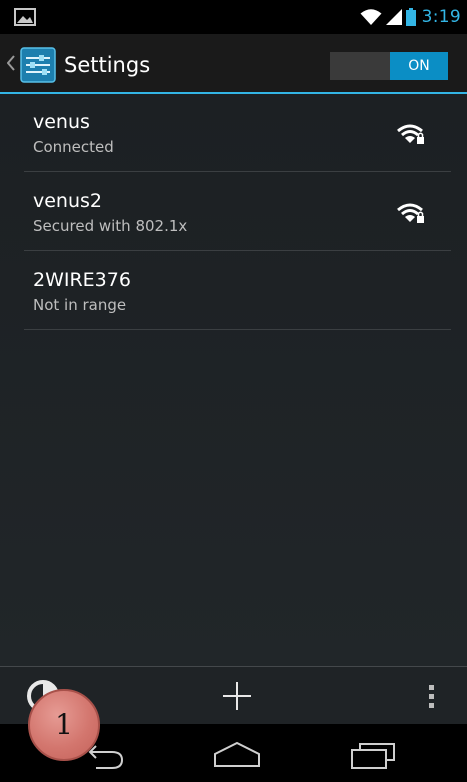 This screenshot has width=467, height=782. Describe the element at coordinates (237, 133) in the screenshot. I see `network-item-venus: venus Connected` at that location.